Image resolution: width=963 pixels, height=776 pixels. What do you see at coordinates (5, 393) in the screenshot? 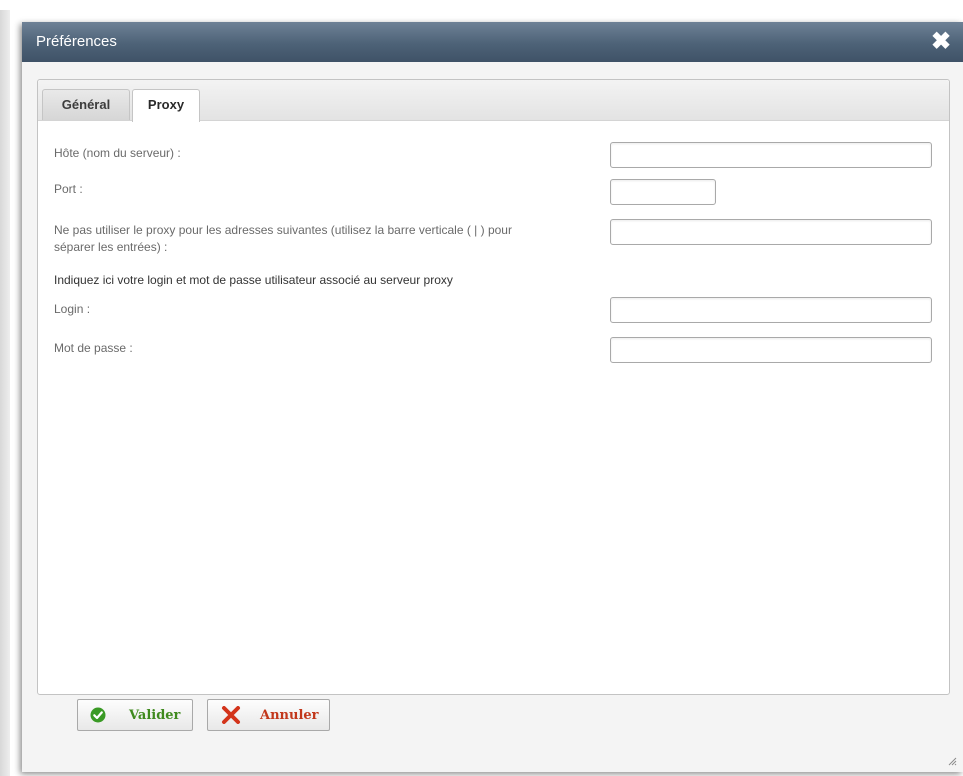
I see `window-left-edge` at bounding box center [5, 393].